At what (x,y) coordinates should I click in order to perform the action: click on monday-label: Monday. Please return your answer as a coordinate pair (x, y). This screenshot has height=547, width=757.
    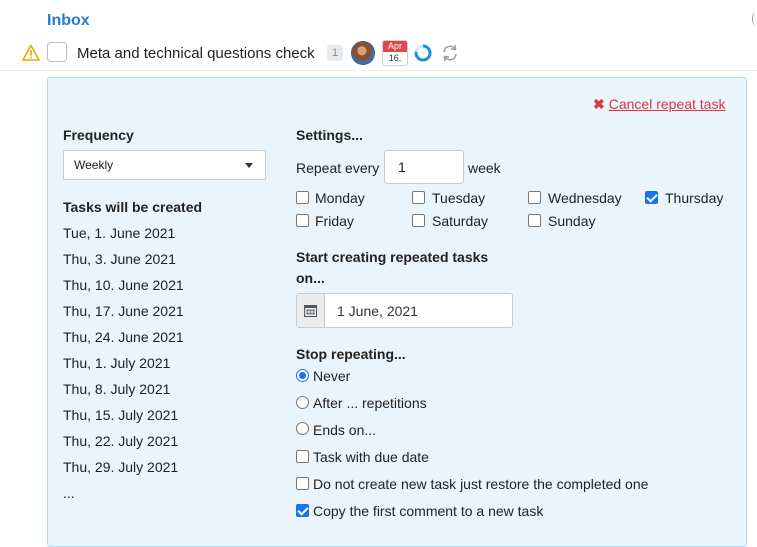
    Looking at the image, I should click on (340, 198).